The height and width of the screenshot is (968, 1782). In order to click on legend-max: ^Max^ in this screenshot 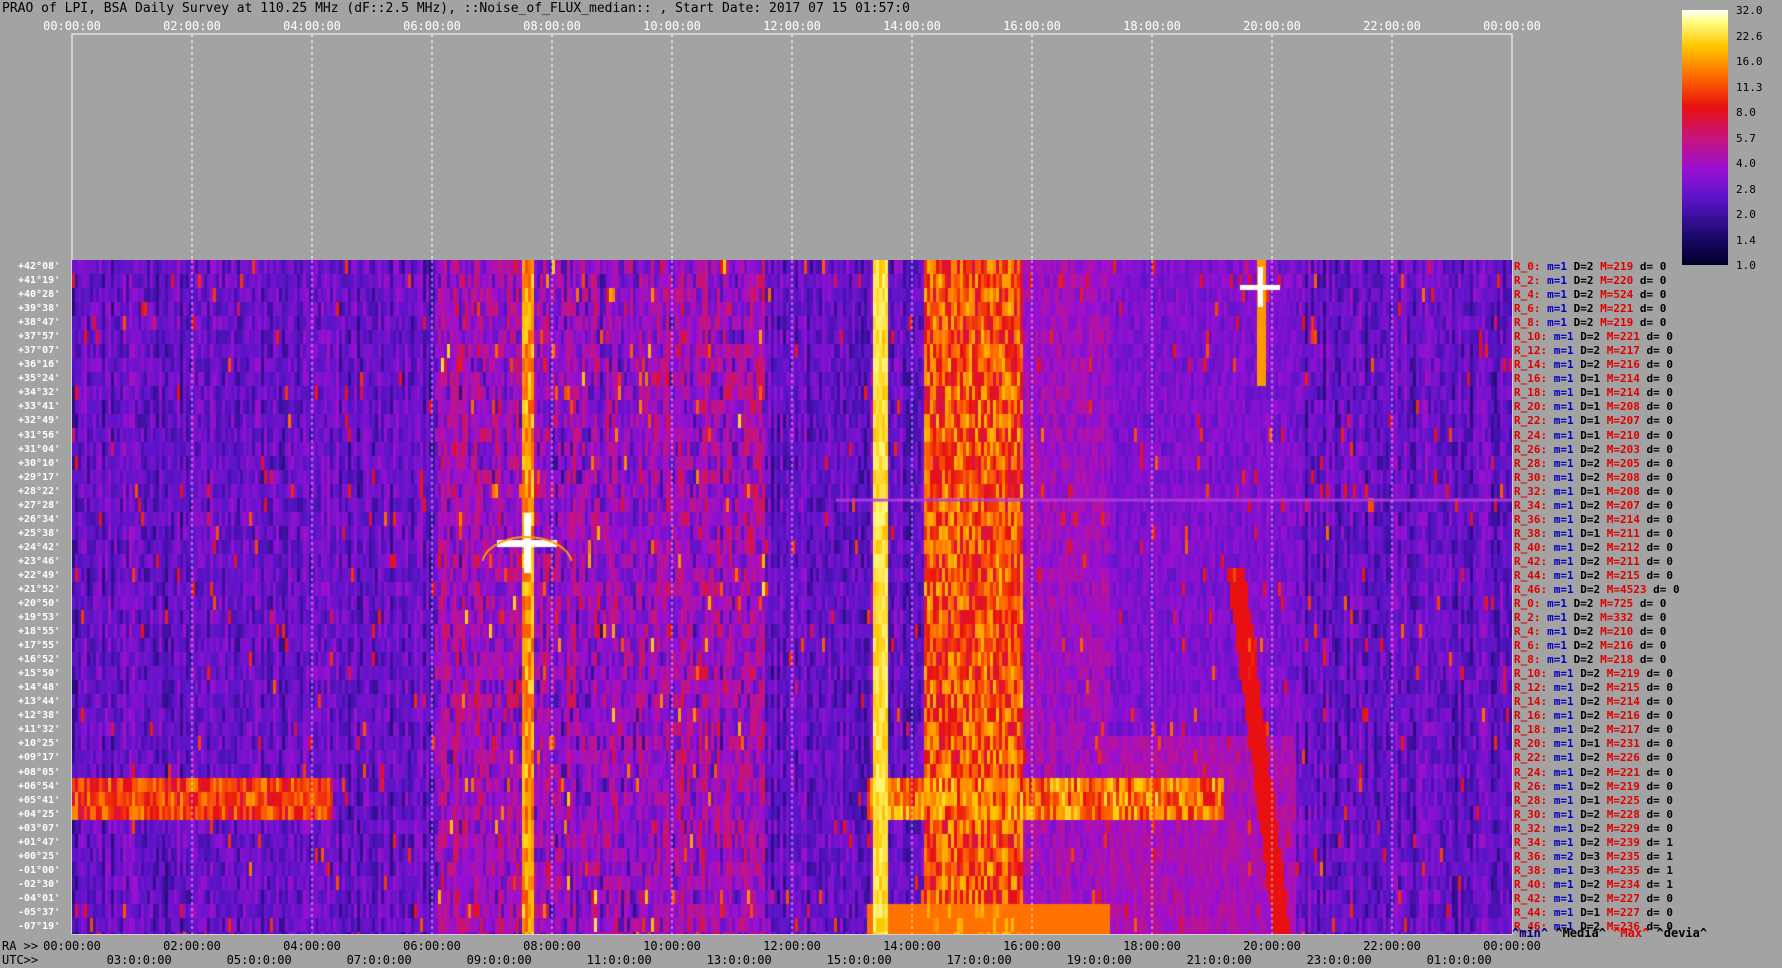, I will do `click(1631, 933)`.